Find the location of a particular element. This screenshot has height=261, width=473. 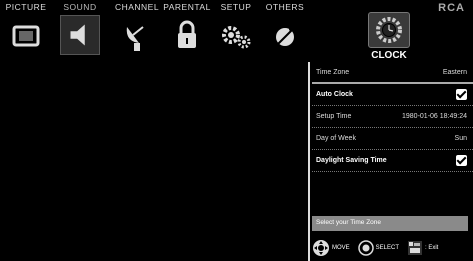

tab-channel-label: CHANNEL is located at coordinates (137, 7).